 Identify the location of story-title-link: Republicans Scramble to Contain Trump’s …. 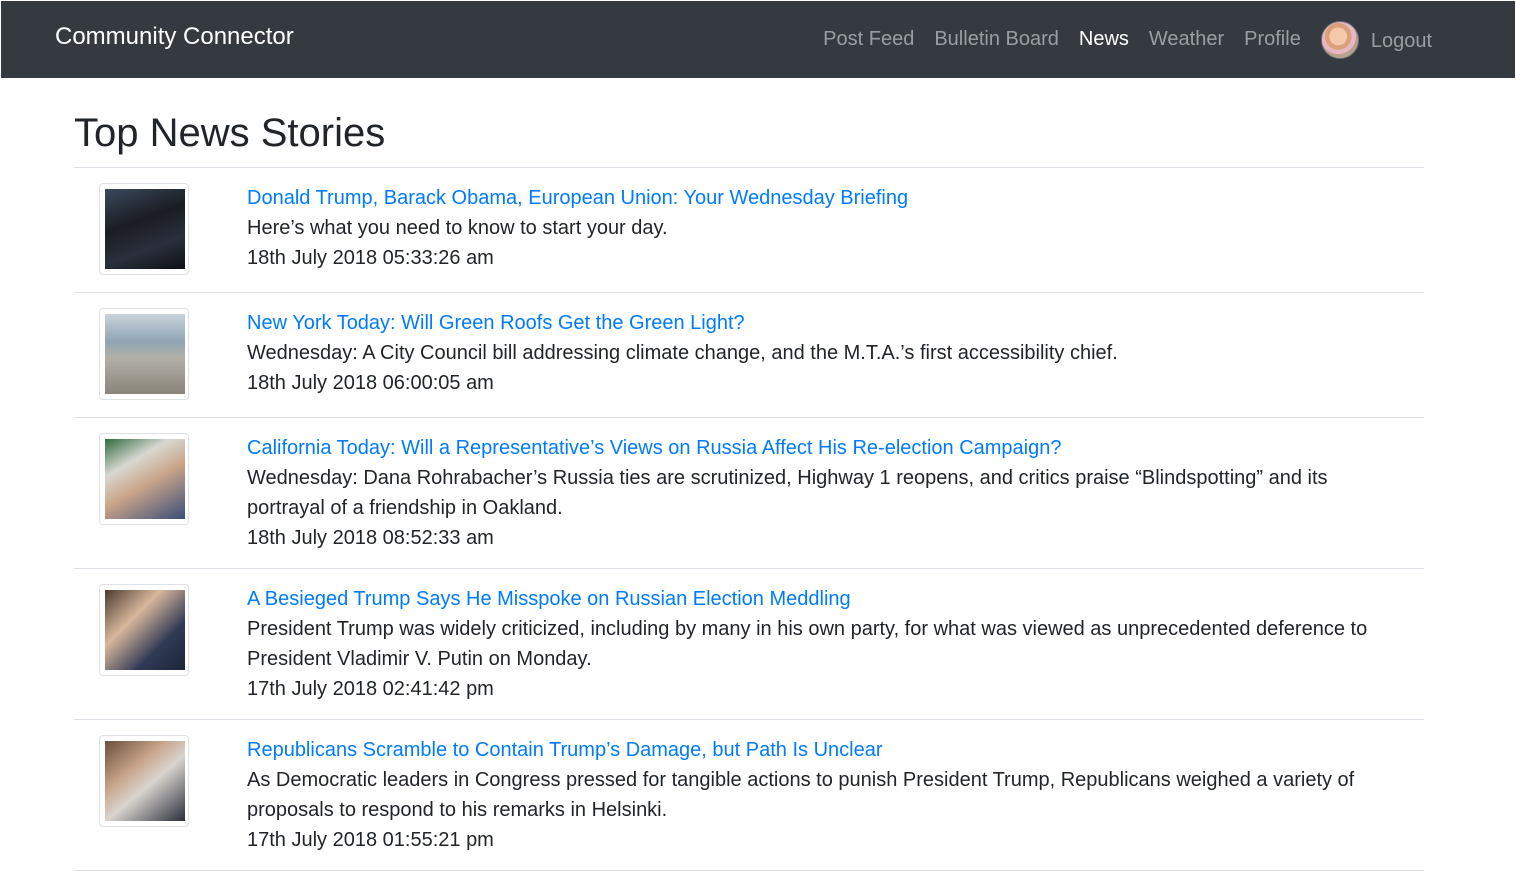
(835, 750).